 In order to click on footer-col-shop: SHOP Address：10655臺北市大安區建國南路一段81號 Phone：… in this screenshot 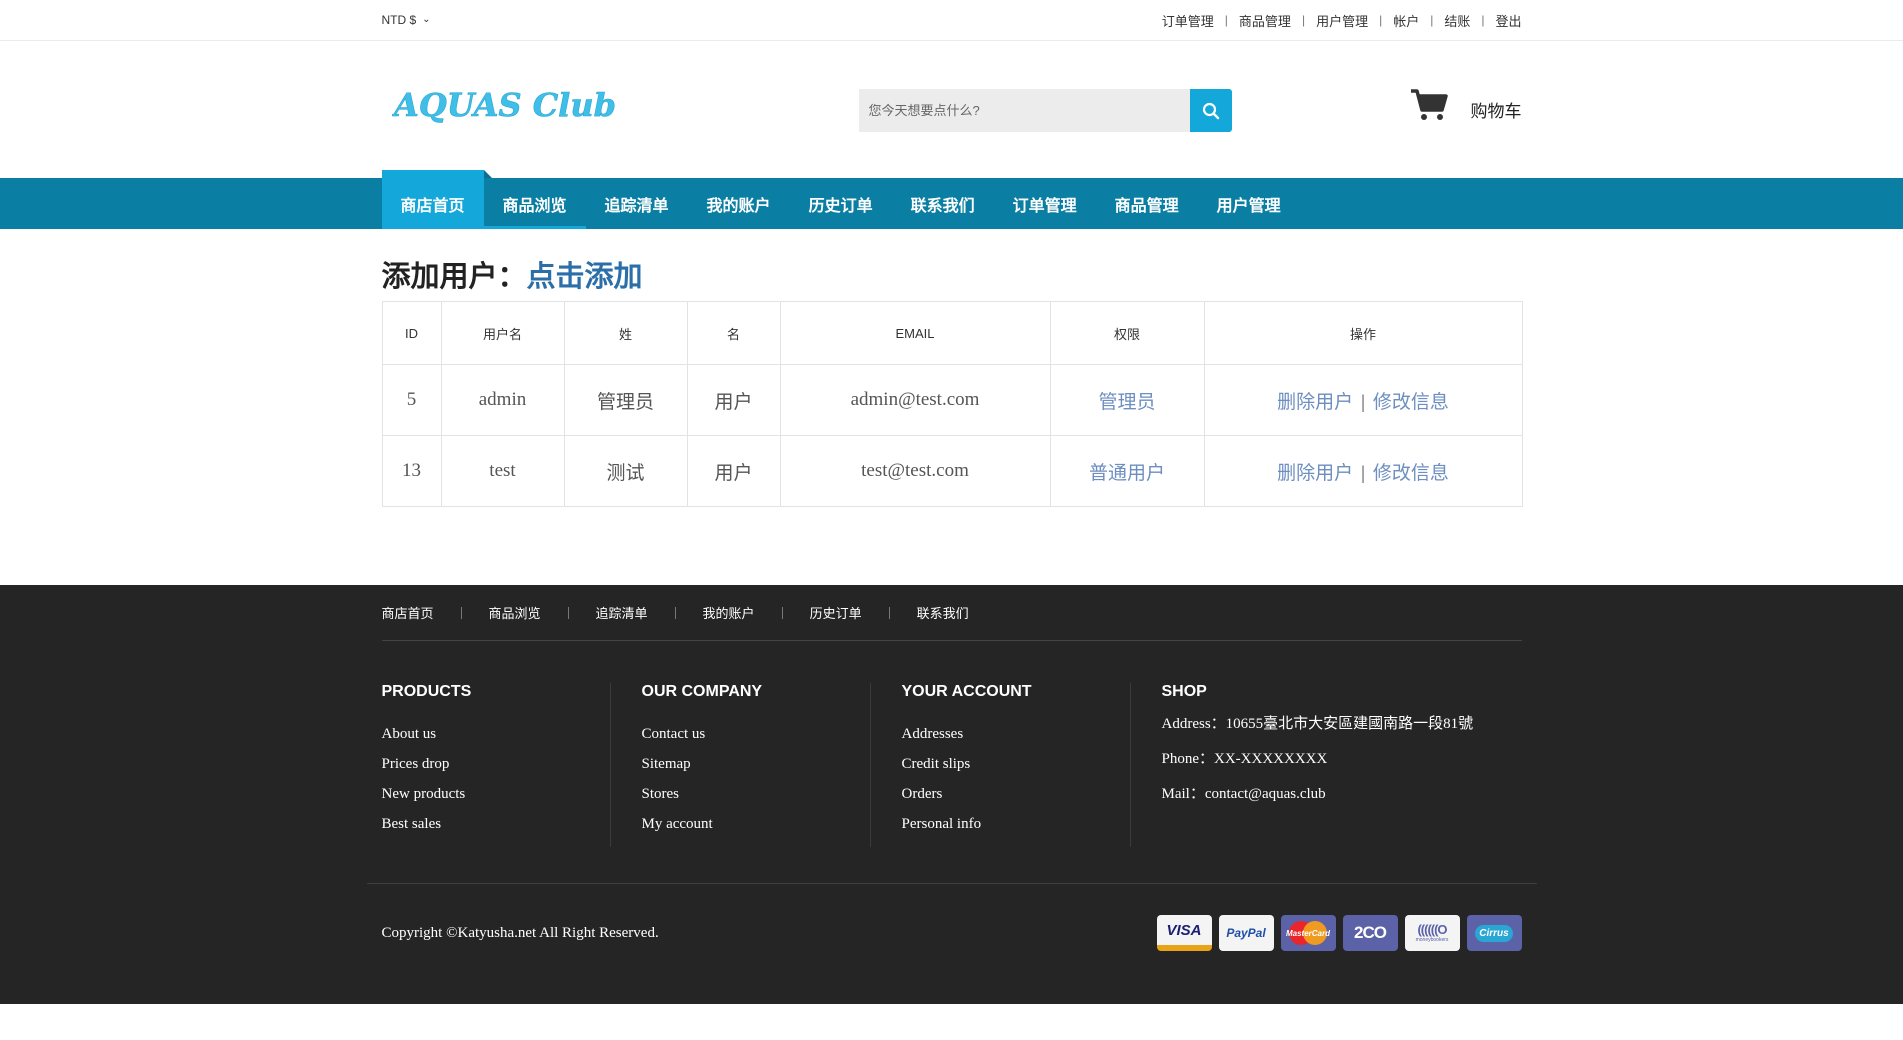, I will do `click(1326, 765)`.